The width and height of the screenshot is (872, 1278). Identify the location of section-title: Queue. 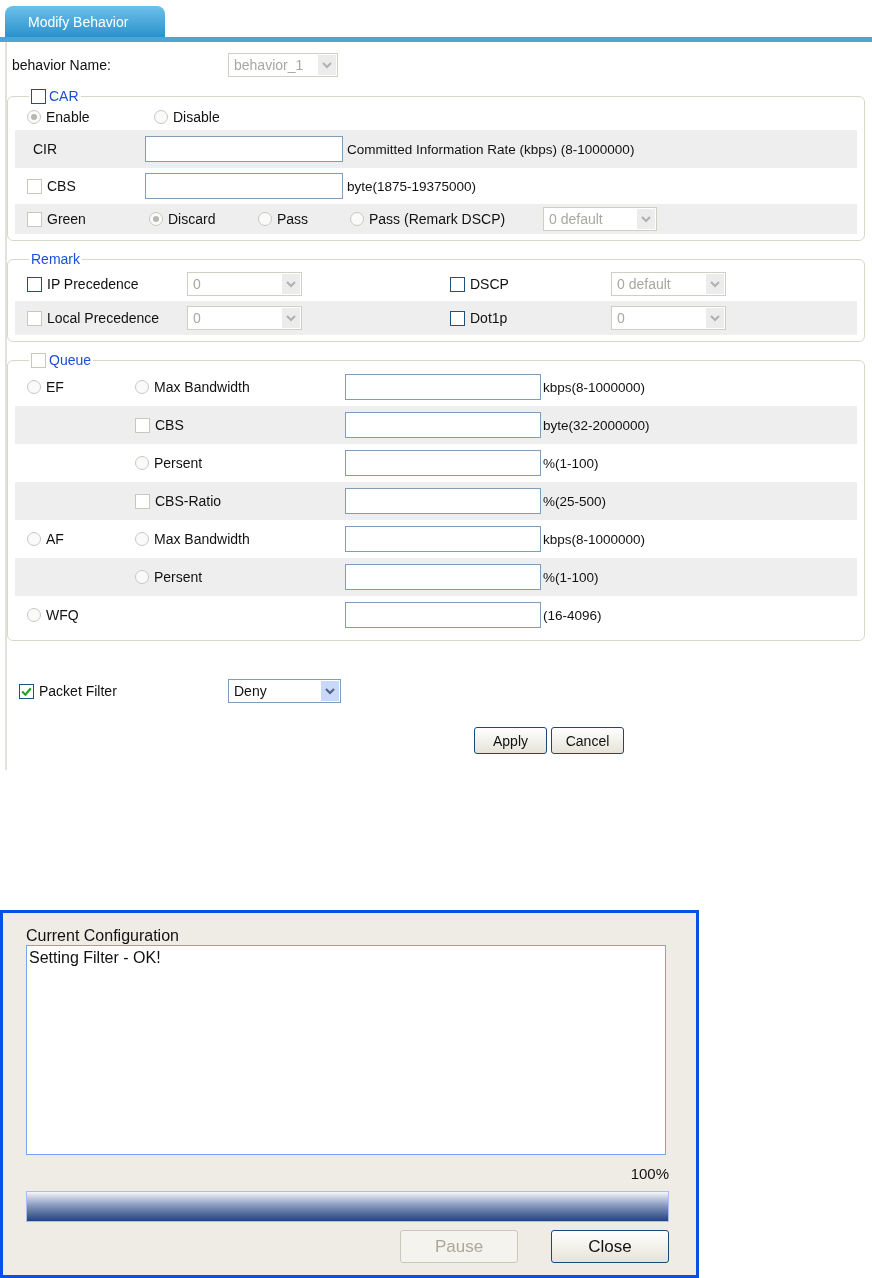
(70, 360).